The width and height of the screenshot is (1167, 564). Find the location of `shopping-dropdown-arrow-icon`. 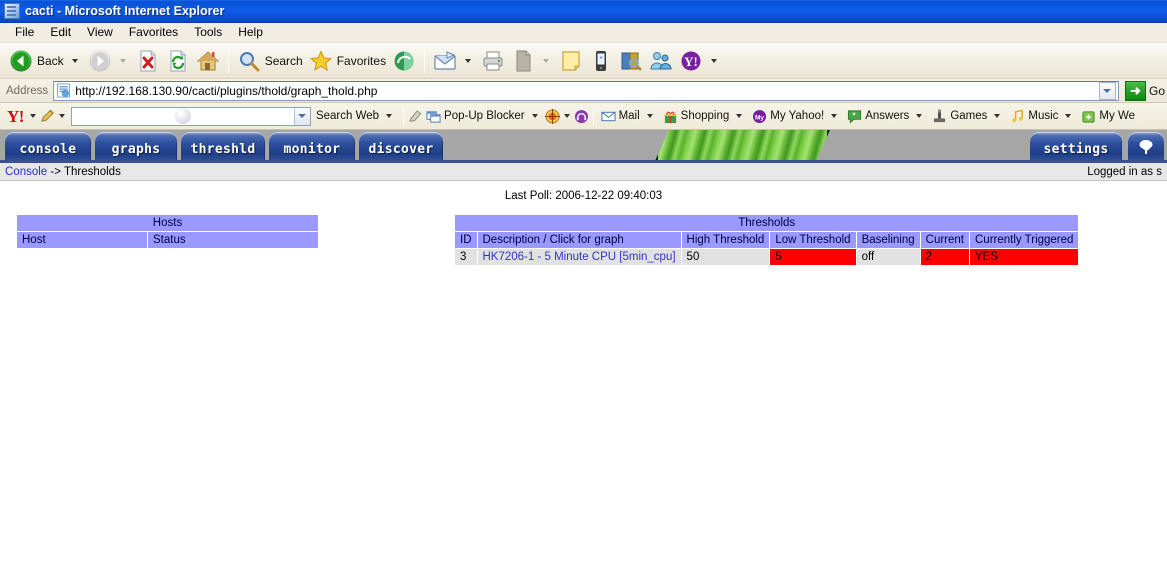

shopping-dropdown-arrow-icon is located at coordinates (739, 116).